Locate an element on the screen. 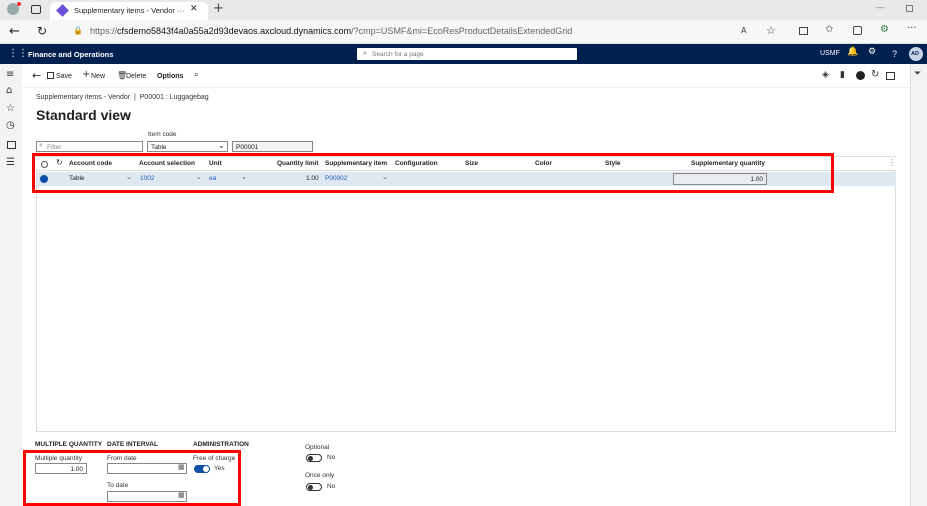 The width and height of the screenshot is (927, 506). refresh-icon: ↻ is located at coordinates (42, 31).